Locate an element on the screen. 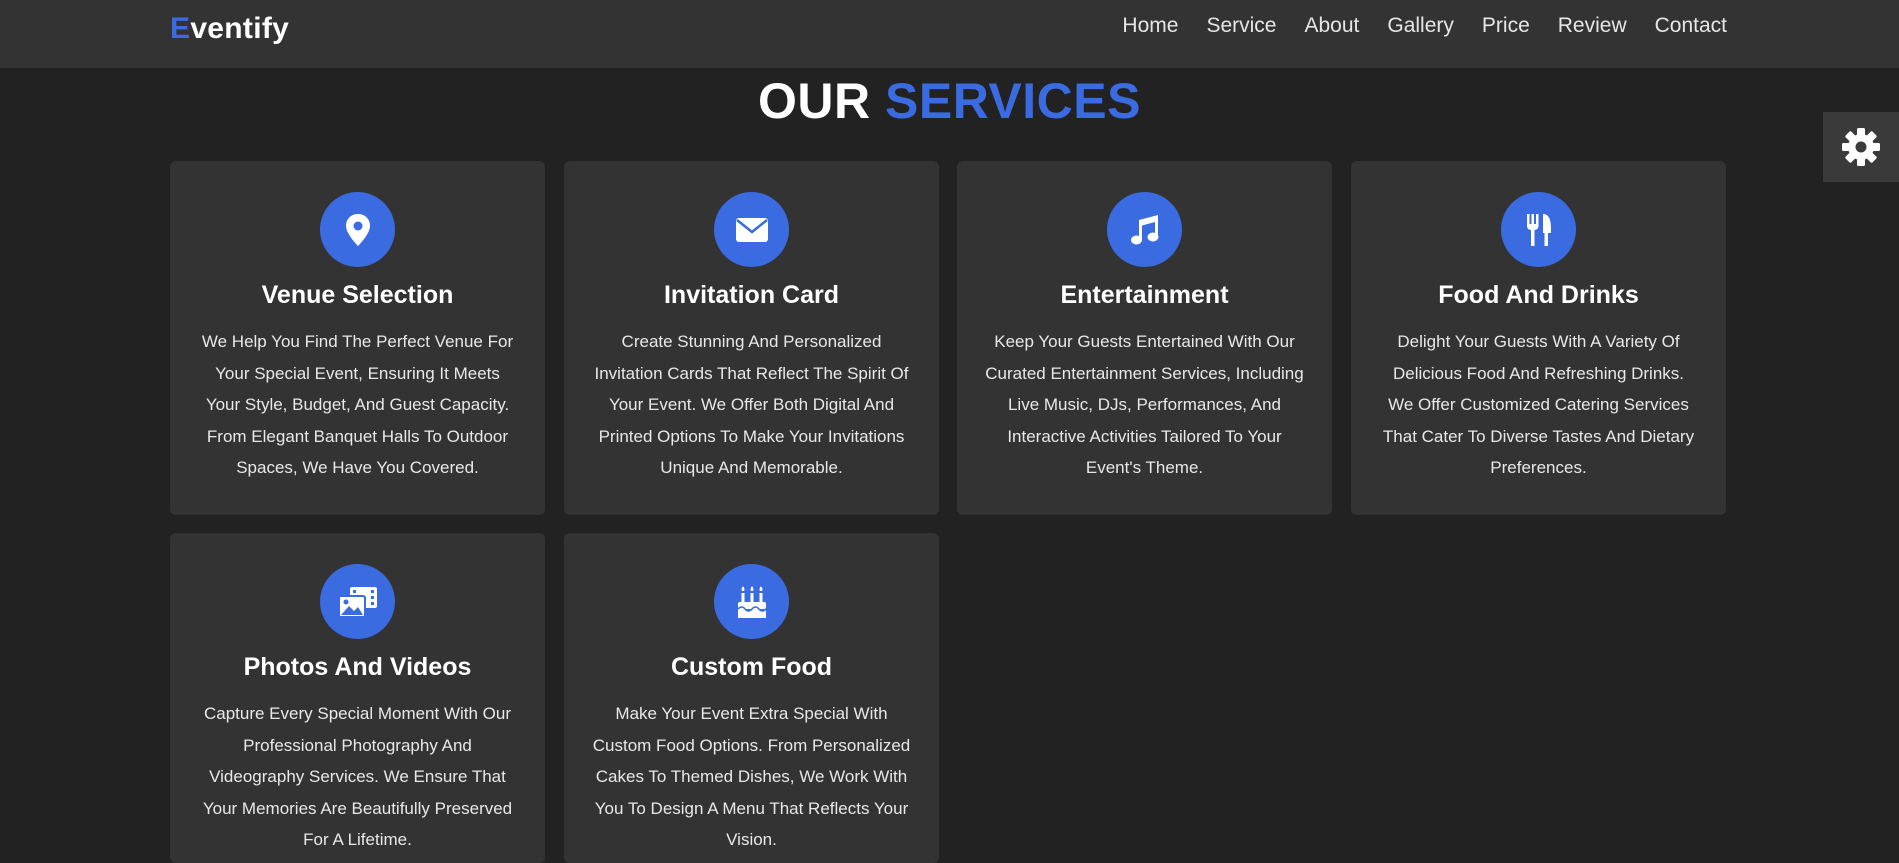 Image resolution: width=1899 pixels, height=863 pixels. card-title: Photos And Videos is located at coordinates (357, 667).